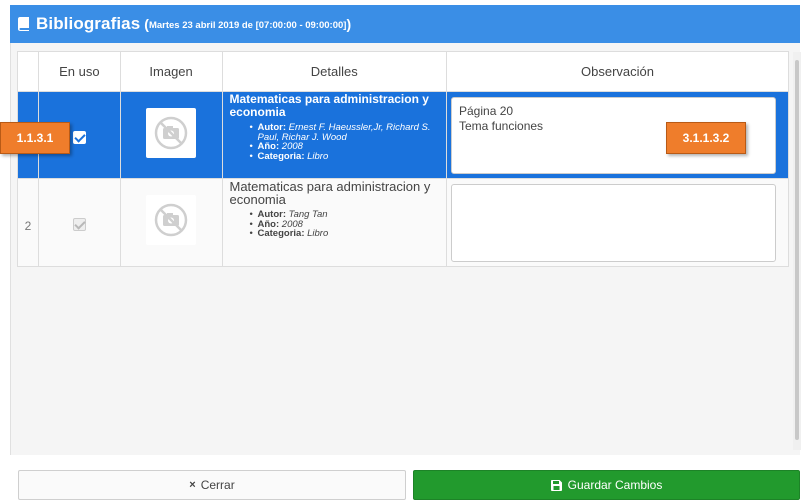  What do you see at coordinates (79, 71) in the screenshot?
I see `column-header-in-use: En uso` at bounding box center [79, 71].